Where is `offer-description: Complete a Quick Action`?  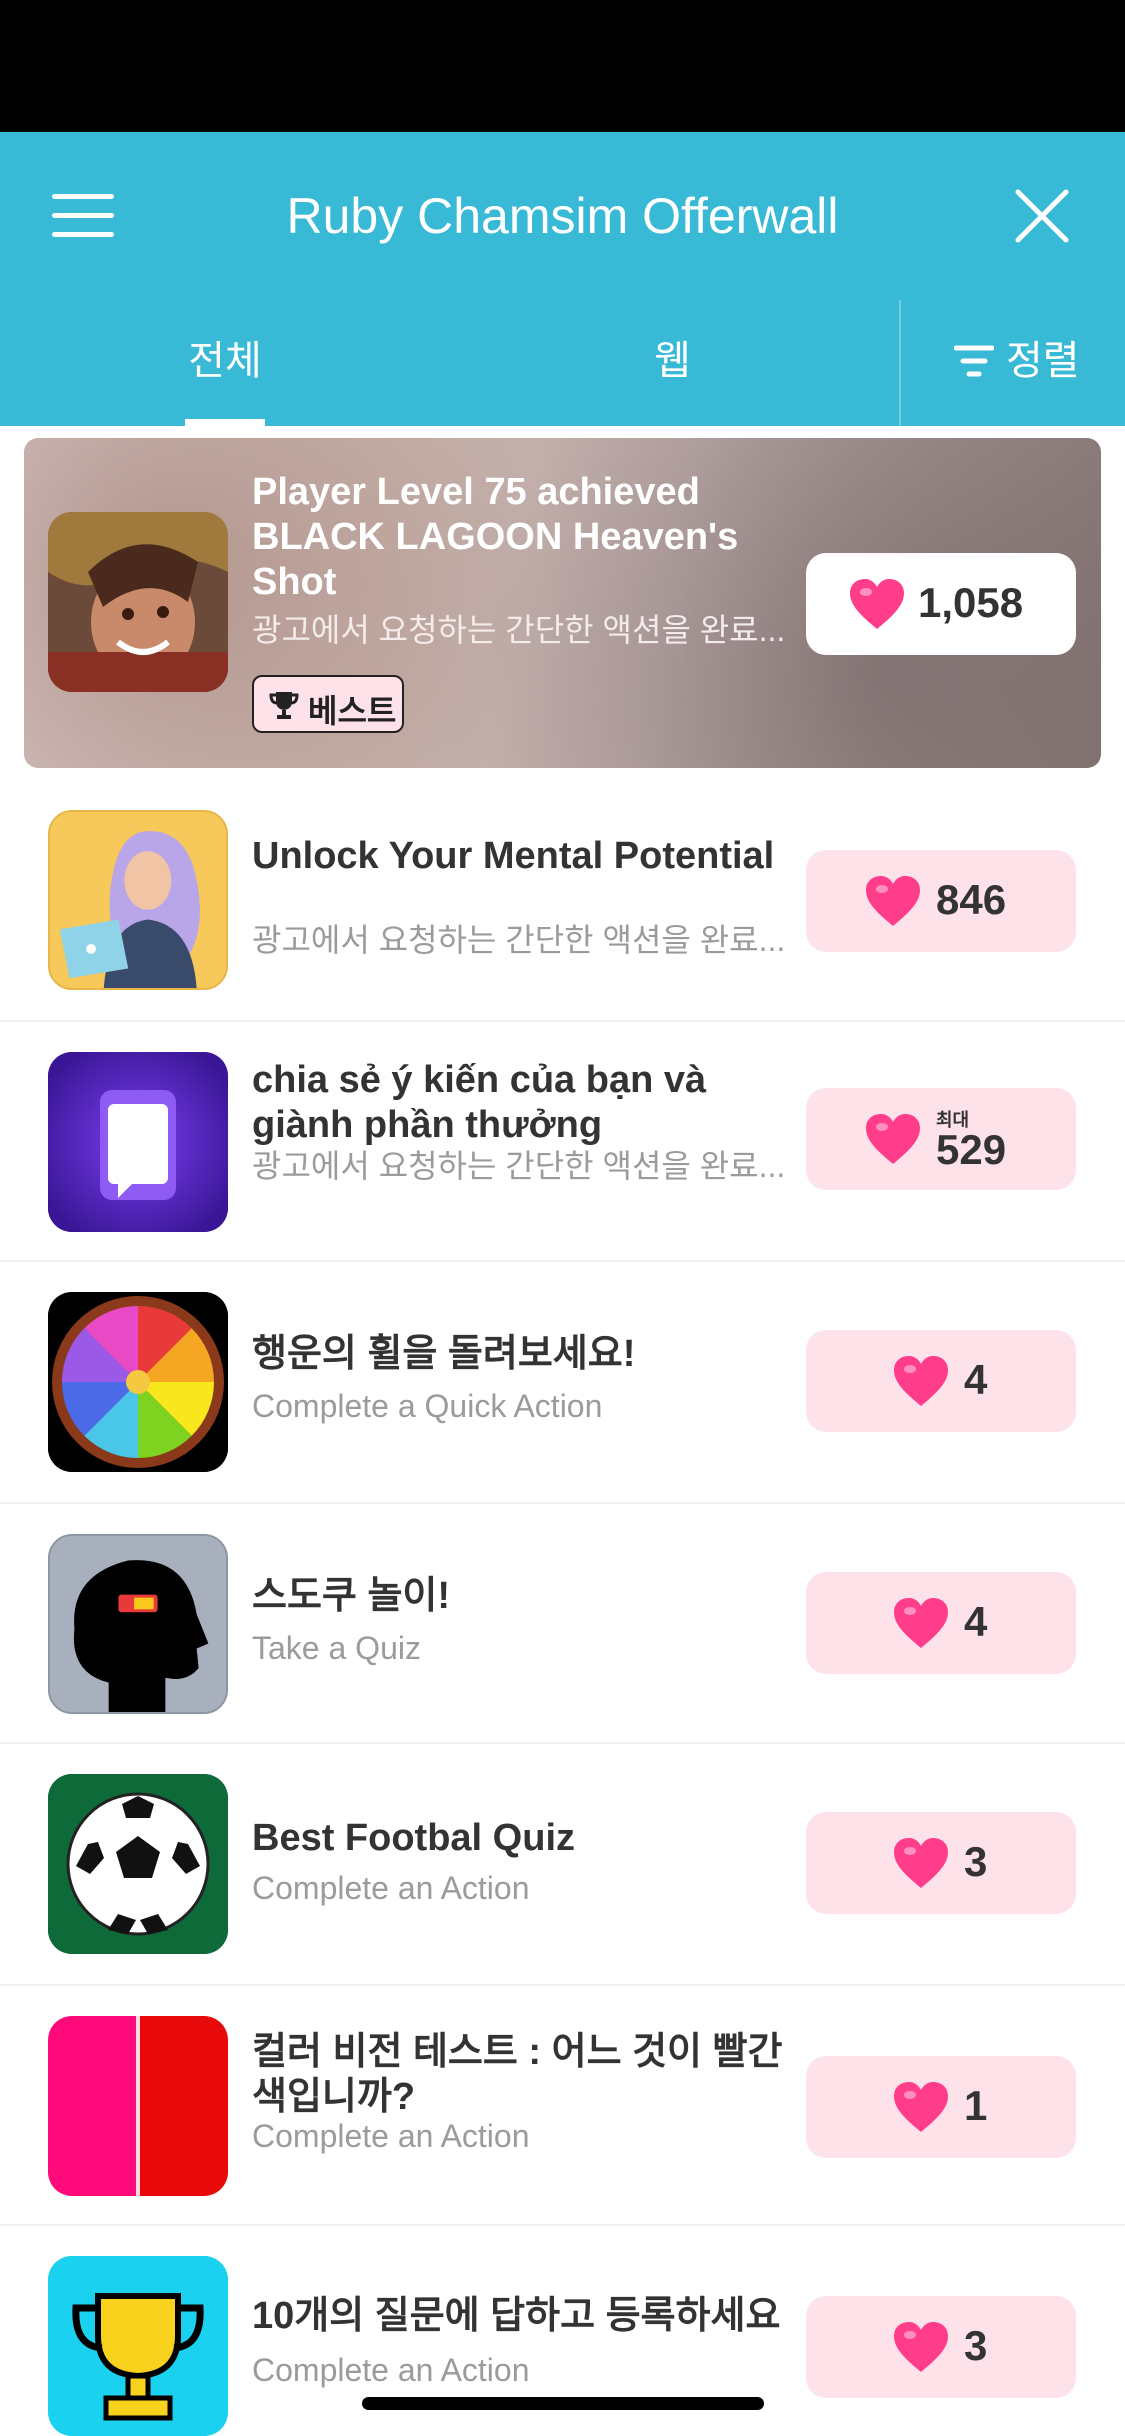
offer-description: Complete a Quick Action is located at coordinates (427, 1406).